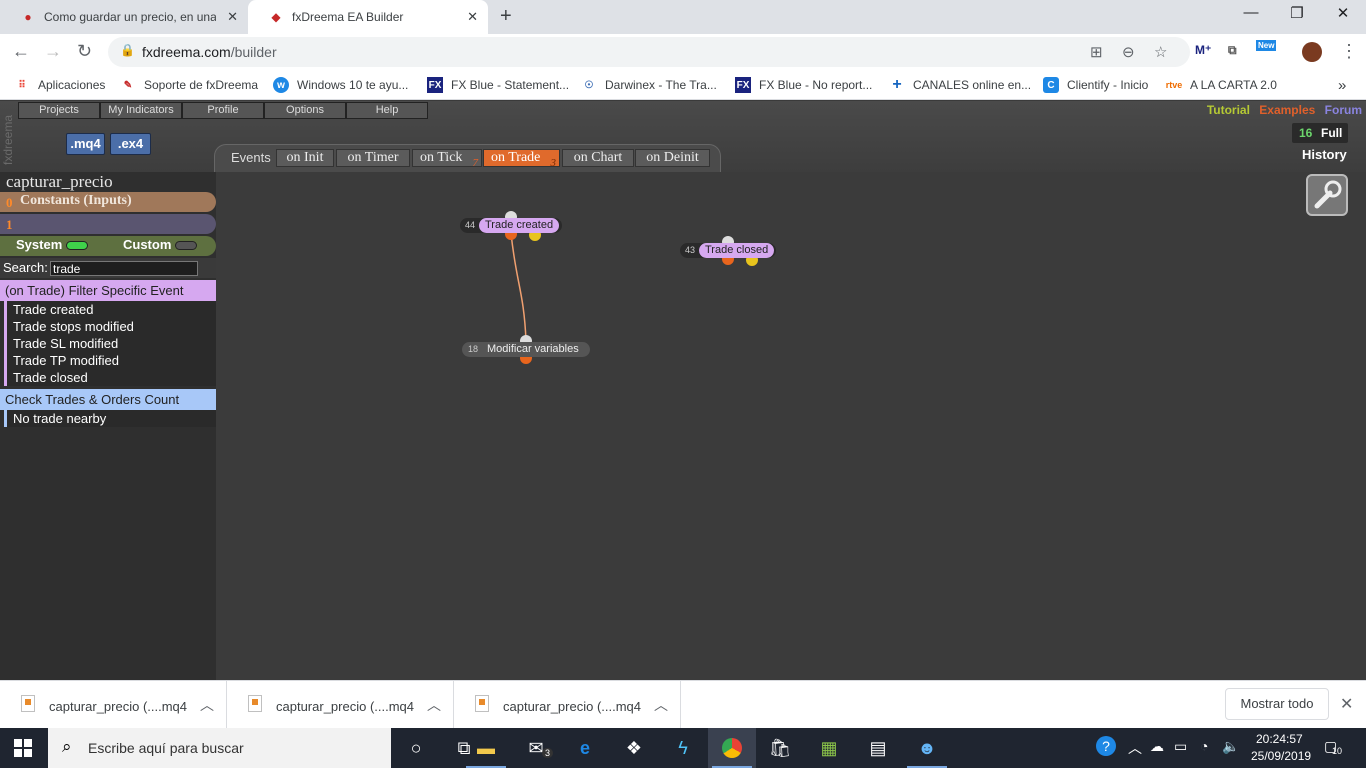 The image size is (1366, 768). What do you see at coordinates (1343, 110) in the screenshot?
I see `forum-link: Forum` at bounding box center [1343, 110].